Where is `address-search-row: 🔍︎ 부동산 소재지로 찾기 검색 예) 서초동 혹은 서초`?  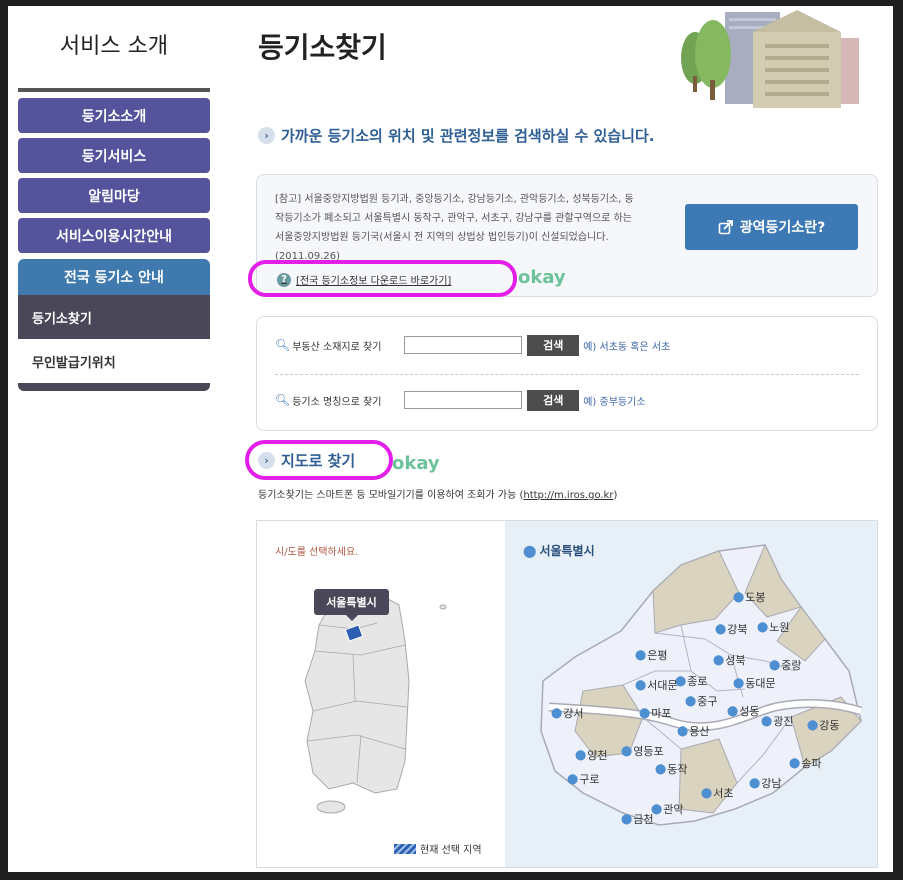
address-search-row: 🔍︎ 부동산 소재지로 찾기 검색 예) 서초동 혹은 서초 is located at coordinates (472, 345).